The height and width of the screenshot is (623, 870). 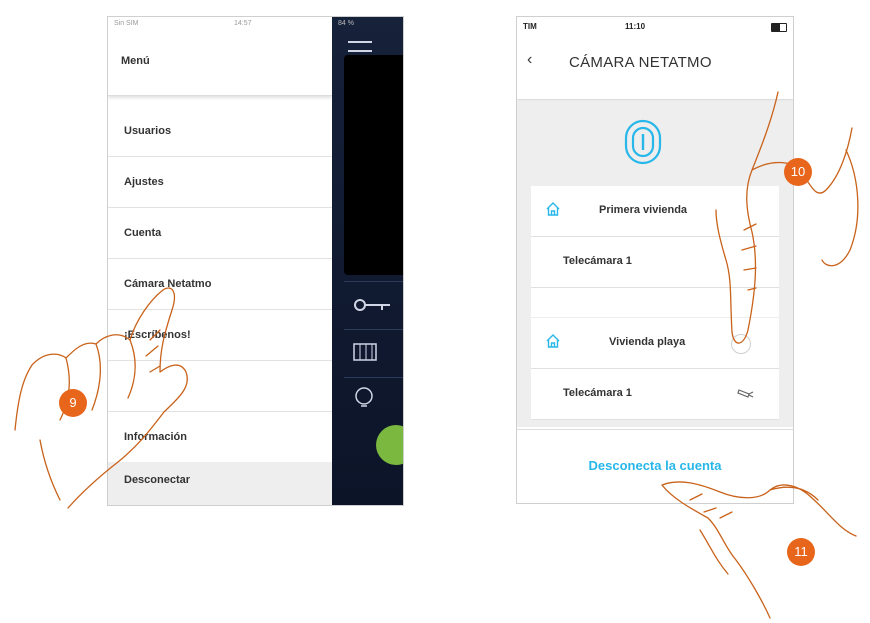 I want to click on step-badge-9: 9, so click(x=73, y=403).